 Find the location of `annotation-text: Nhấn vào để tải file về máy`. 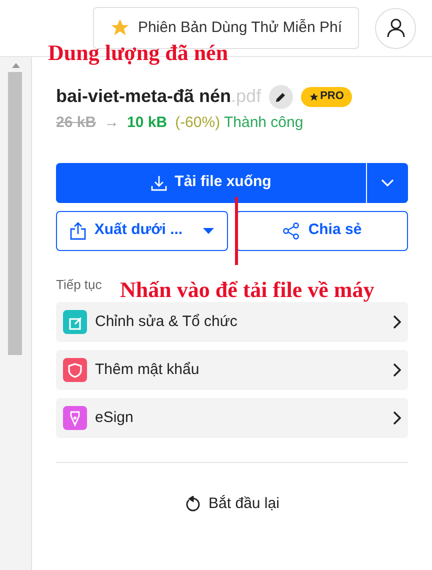

annotation-text: Nhấn vào để tải file về máy is located at coordinates (247, 290).